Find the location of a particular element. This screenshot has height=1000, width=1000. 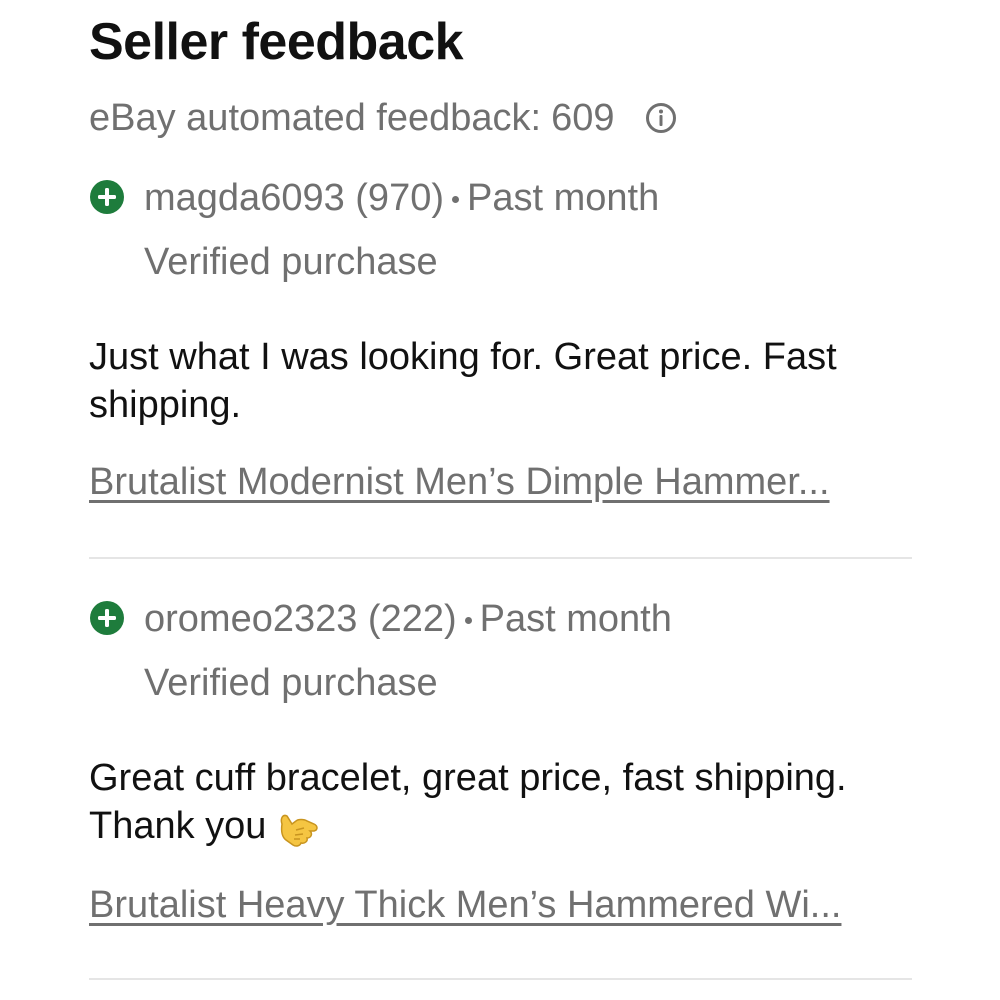

info-circle-icon is located at coordinates (661, 118).